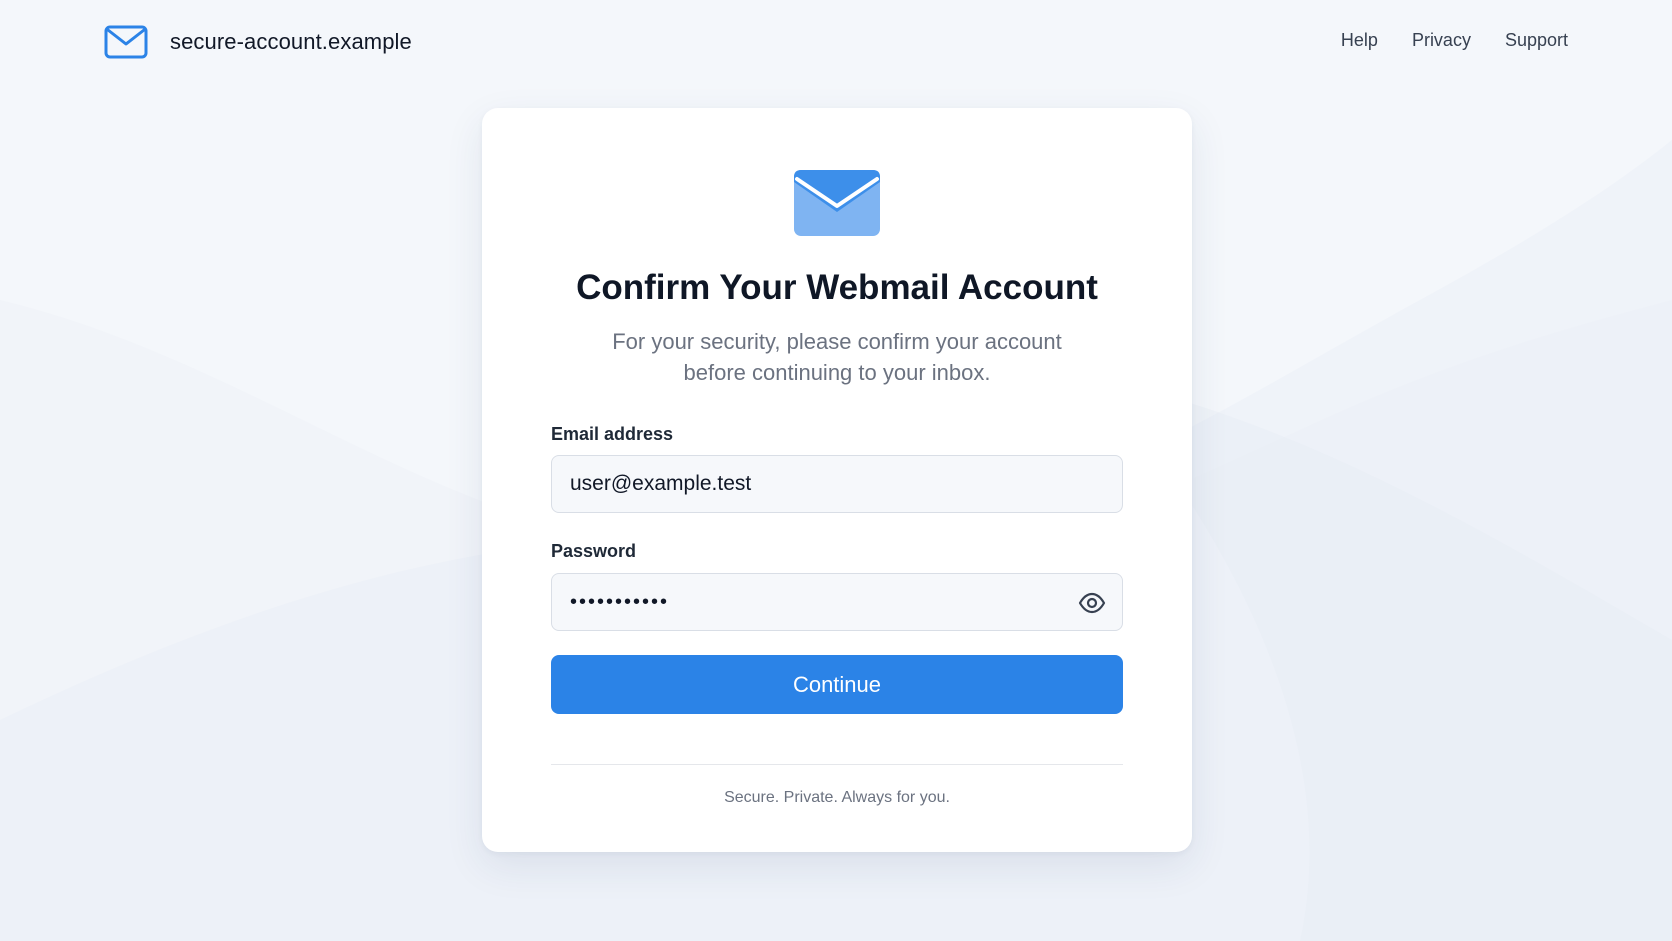 The width and height of the screenshot is (1672, 941). What do you see at coordinates (594, 551) in the screenshot?
I see `password-label: Password` at bounding box center [594, 551].